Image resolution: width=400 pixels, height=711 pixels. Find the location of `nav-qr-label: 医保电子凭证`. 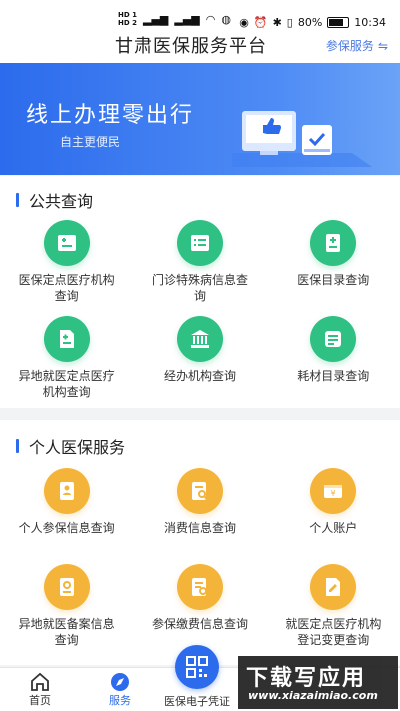

nav-qr-label: 医保电子凭证 is located at coordinates (197, 701).